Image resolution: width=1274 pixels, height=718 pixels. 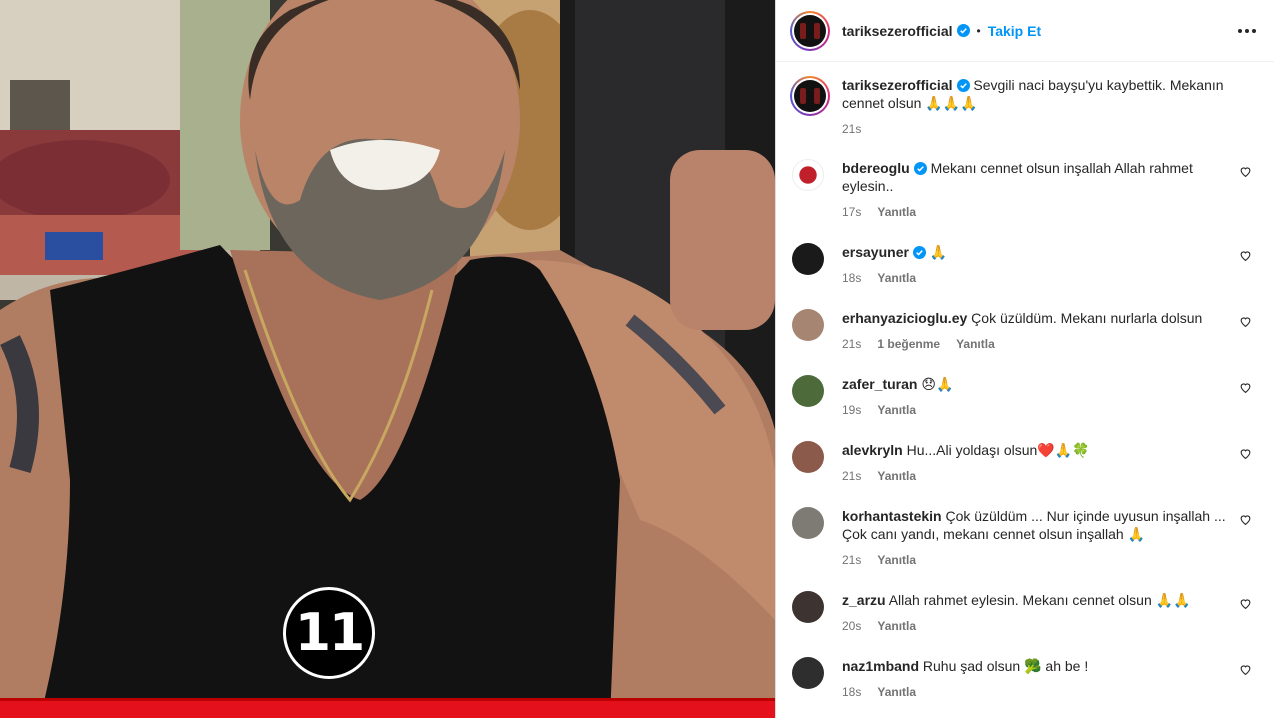 What do you see at coordinates (864, 600) in the screenshot?
I see `comment-username: z_arzu` at bounding box center [864, 600].